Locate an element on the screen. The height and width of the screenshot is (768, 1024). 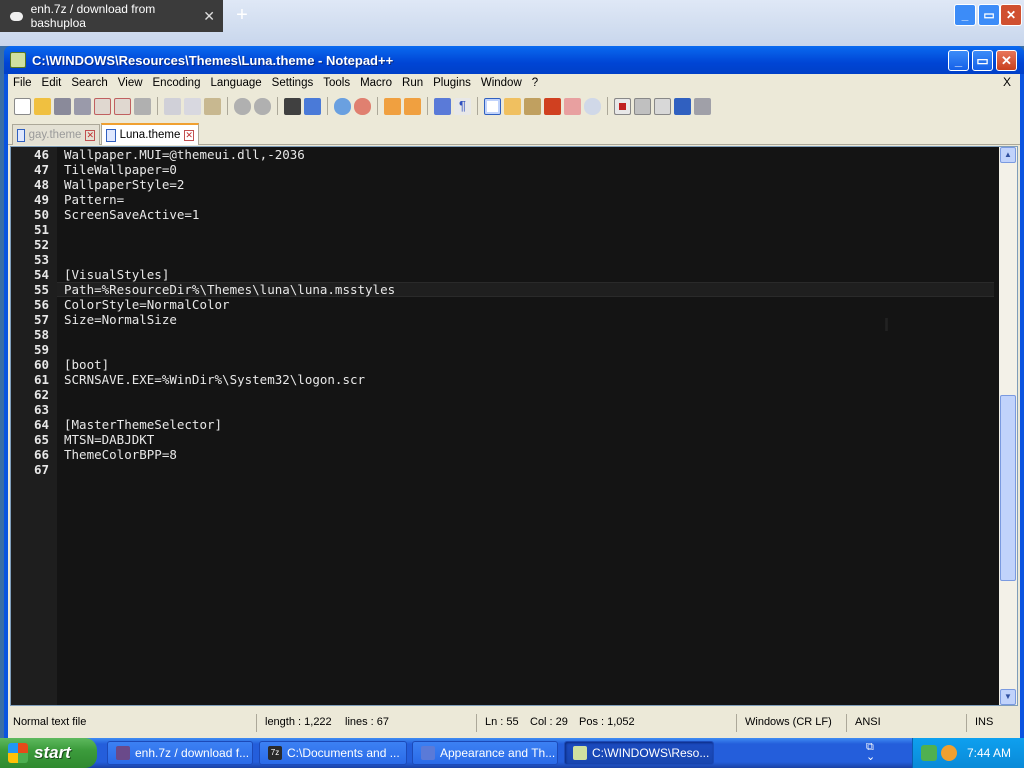
menu-plugins: Plugins is located at coordinates (452, 83).